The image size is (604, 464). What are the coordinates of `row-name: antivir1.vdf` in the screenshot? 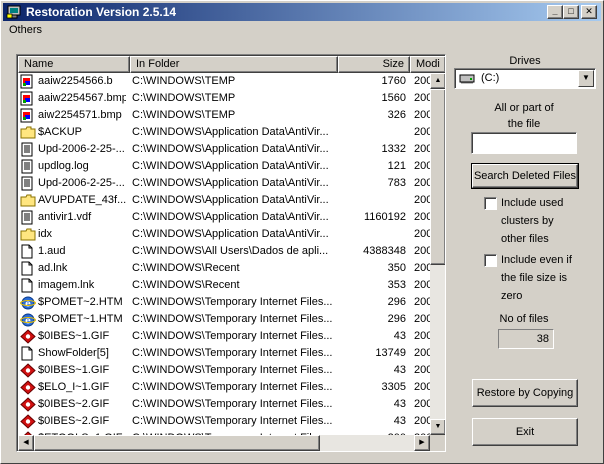 It's located at (65, 217).